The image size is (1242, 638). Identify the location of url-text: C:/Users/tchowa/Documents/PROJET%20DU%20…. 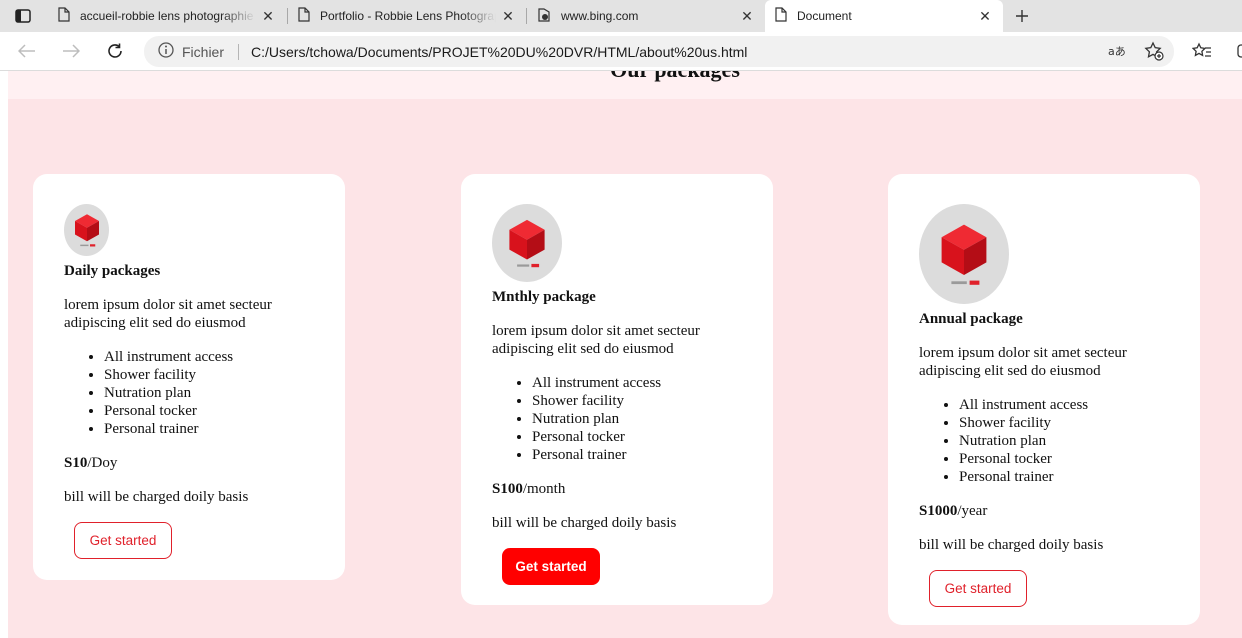
(499, 52).